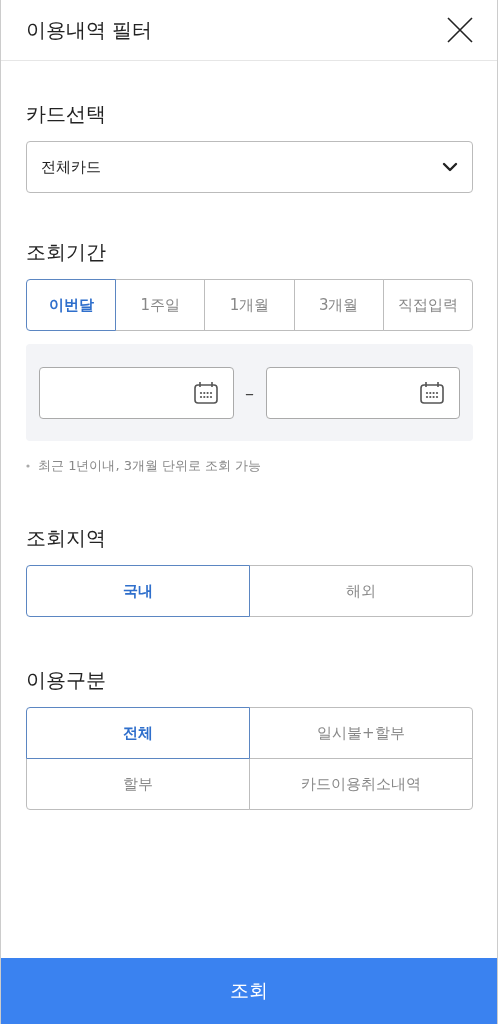  I want to click on region-option: 국내, so click(138, 591).